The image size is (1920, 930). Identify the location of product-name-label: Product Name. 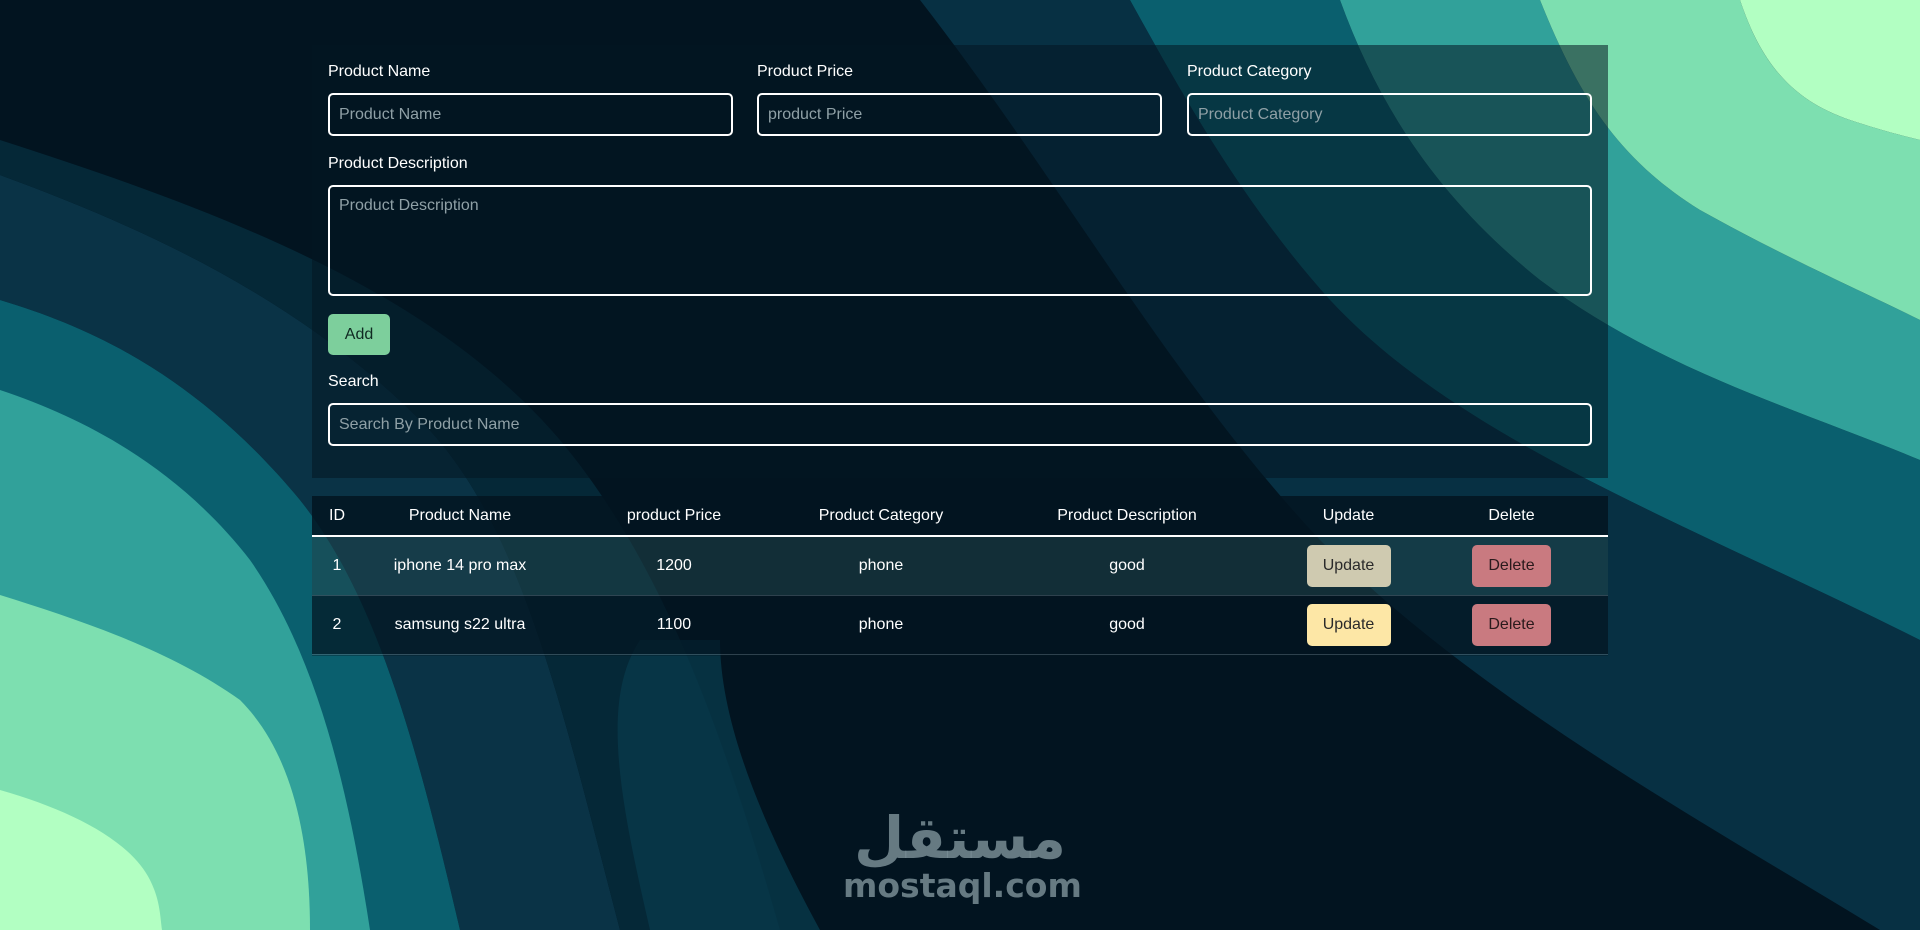
(379, 71).